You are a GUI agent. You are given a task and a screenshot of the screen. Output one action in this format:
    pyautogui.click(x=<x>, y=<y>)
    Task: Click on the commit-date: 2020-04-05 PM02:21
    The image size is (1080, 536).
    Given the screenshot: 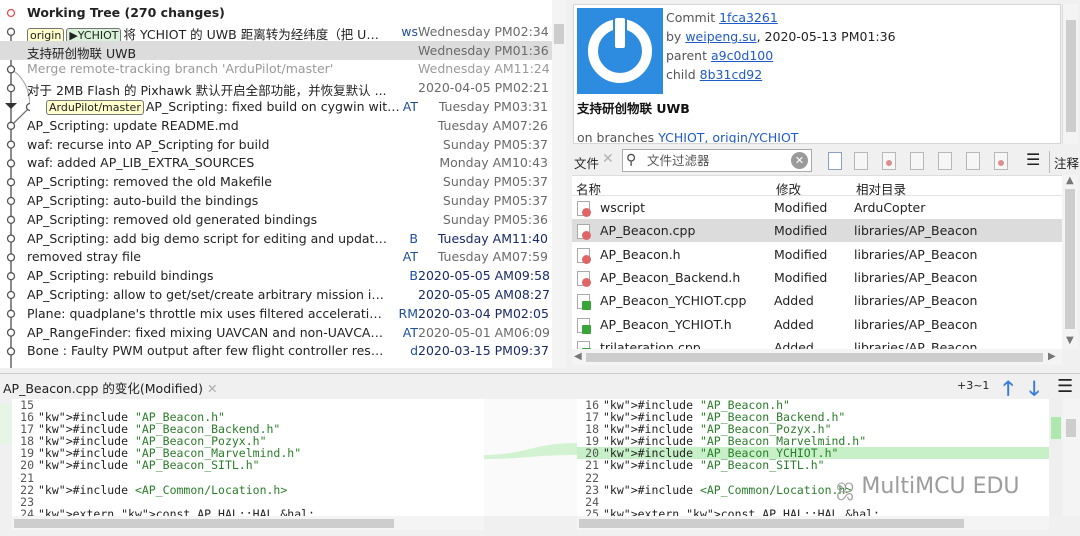 What is the action you would take?
    pyautogui.click(x=483, y=88)
    